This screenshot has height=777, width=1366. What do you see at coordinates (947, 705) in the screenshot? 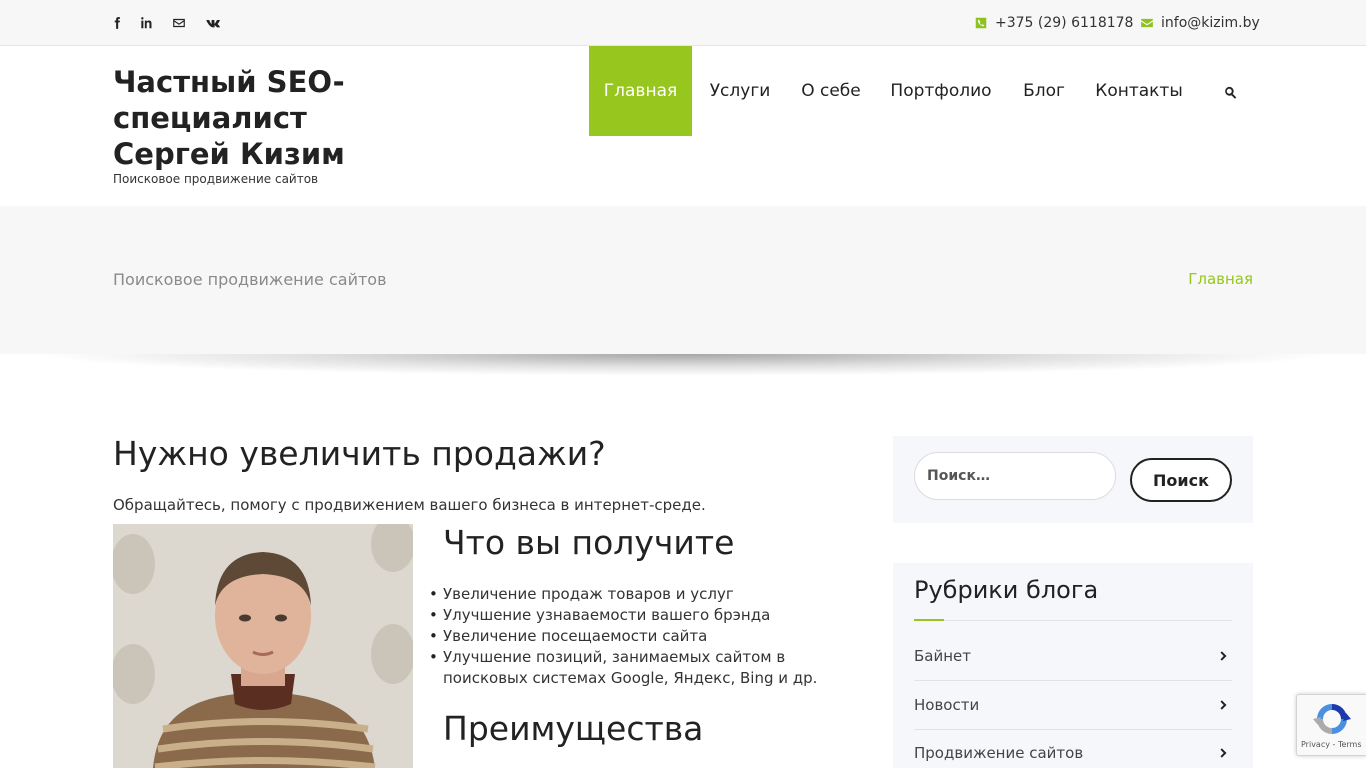
I see `category-label: Новости` at bounding box center [947, 705].